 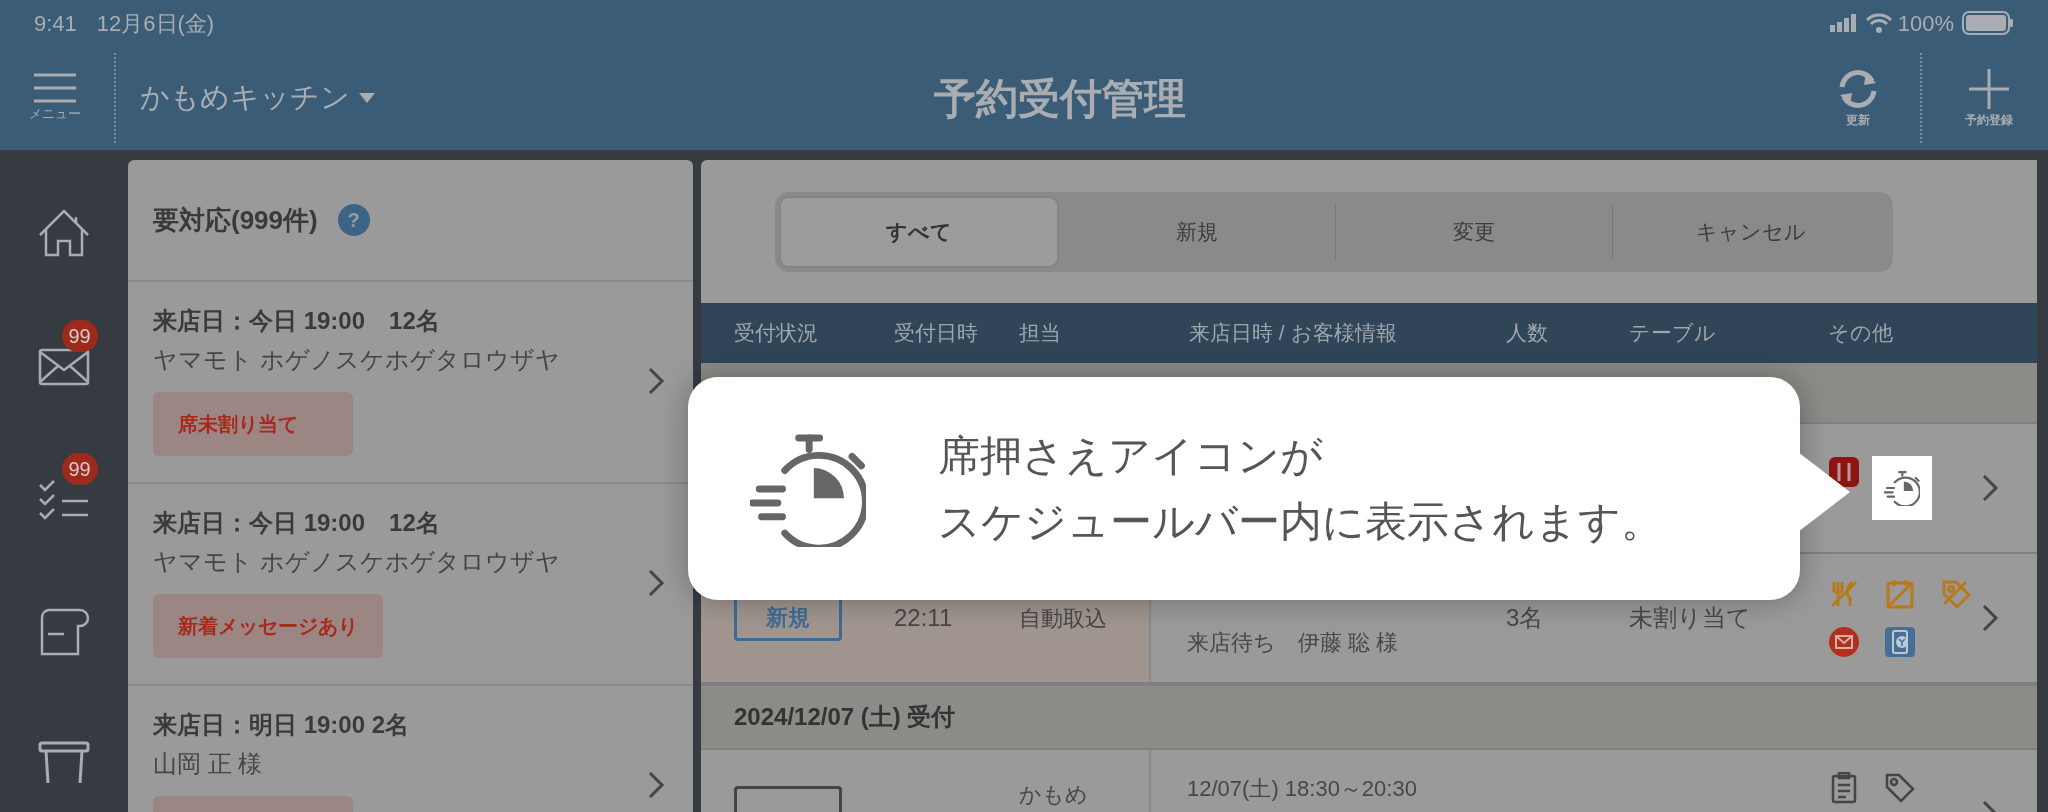 I want to click on menu-button: メニュー, so click(x=55, y=98).